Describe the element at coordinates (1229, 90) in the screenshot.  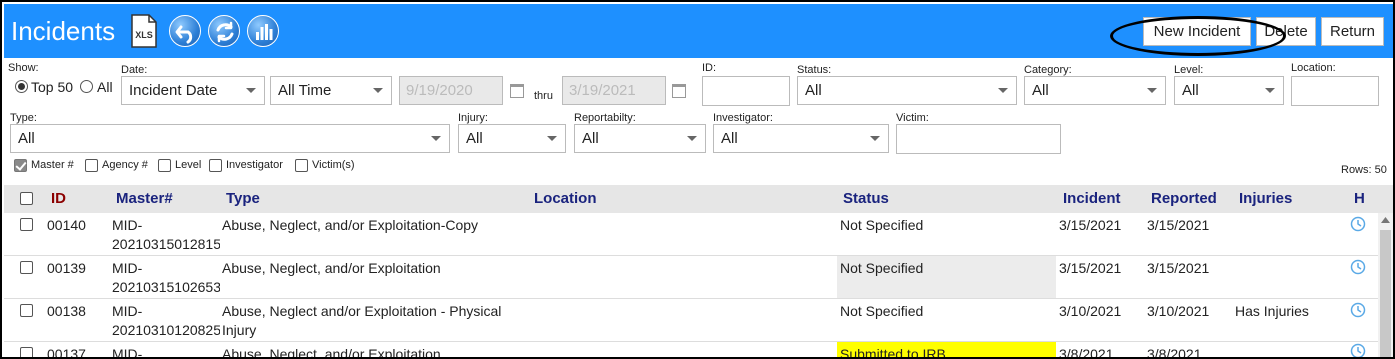
I see `level-select: All` at that location.